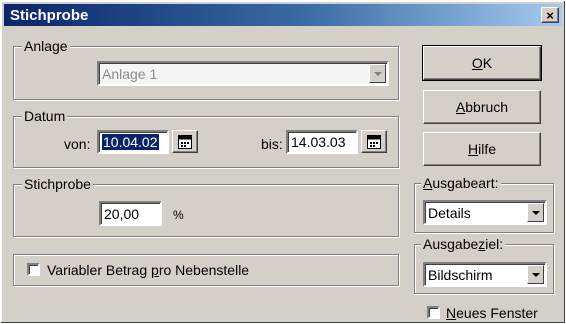  I want to click on stichprobe-input: 20,00, so click(130, 213).